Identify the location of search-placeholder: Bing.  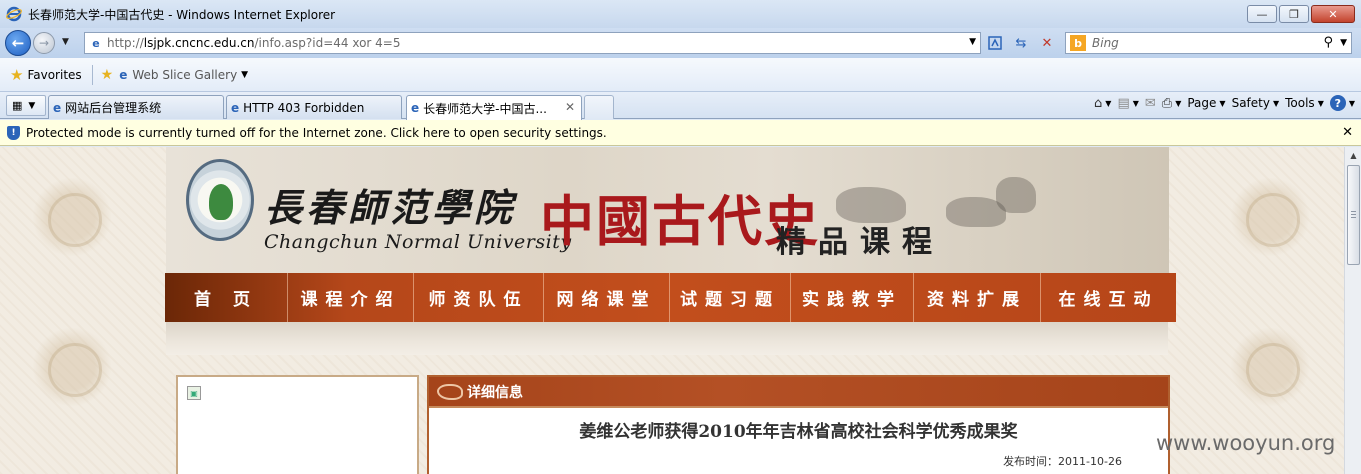
(1105, 43).